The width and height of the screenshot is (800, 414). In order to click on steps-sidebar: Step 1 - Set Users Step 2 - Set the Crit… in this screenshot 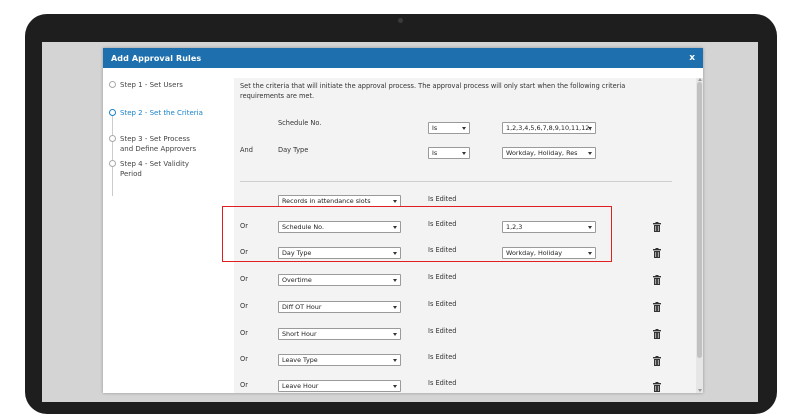, I will do `click(167, 230)`.